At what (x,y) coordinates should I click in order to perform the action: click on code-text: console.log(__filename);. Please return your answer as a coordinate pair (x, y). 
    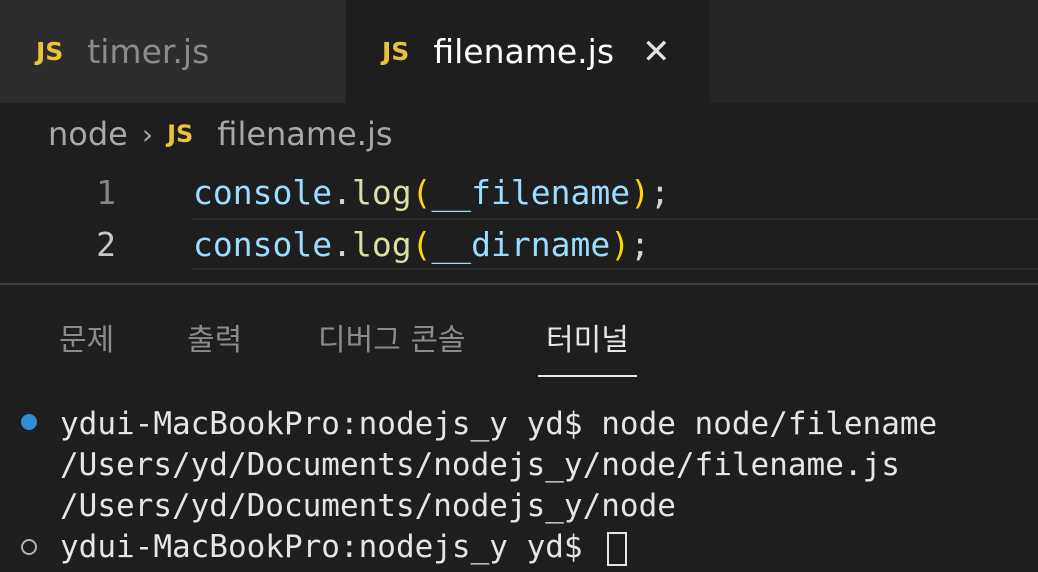
    Looking at the image, I should click on (431, 192).